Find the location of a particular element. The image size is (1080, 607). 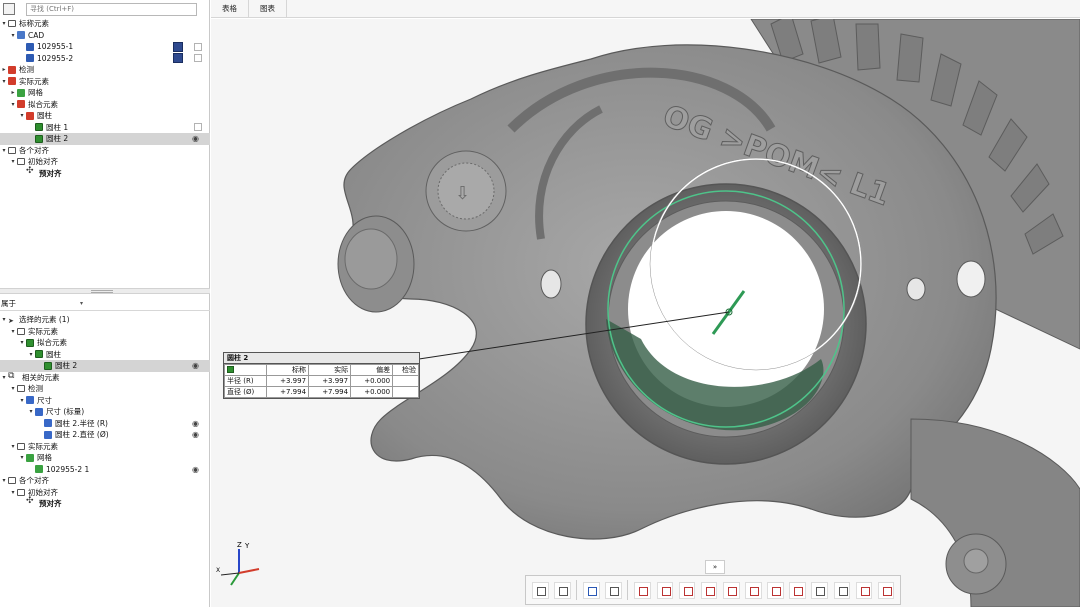

tree-item: 102955-1 is located at coordinates (105, 47).